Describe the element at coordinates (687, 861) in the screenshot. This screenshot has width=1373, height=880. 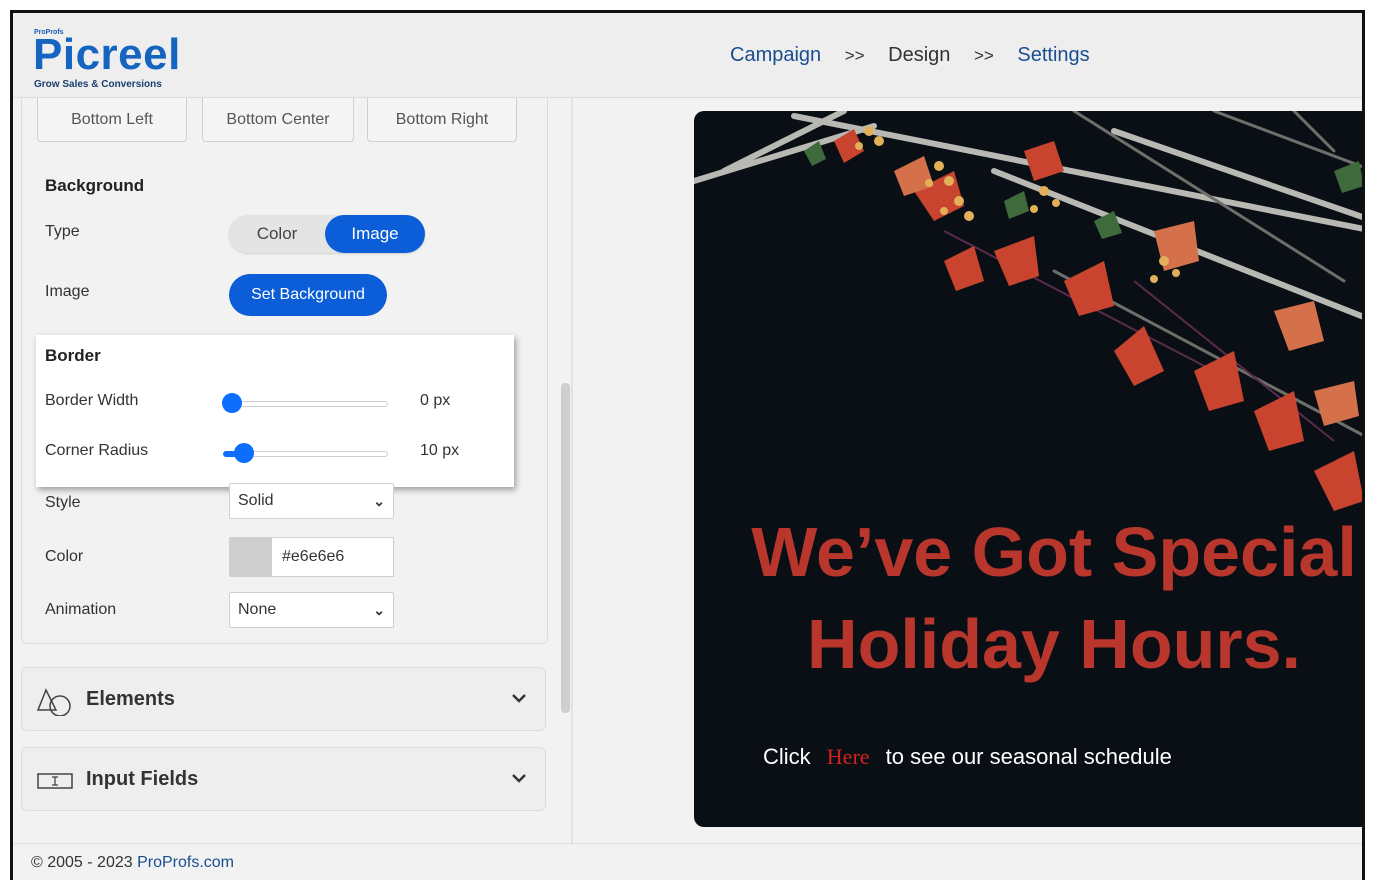
I see `page-footer: © 2005 - 2023 ProProfs.com` at that location.